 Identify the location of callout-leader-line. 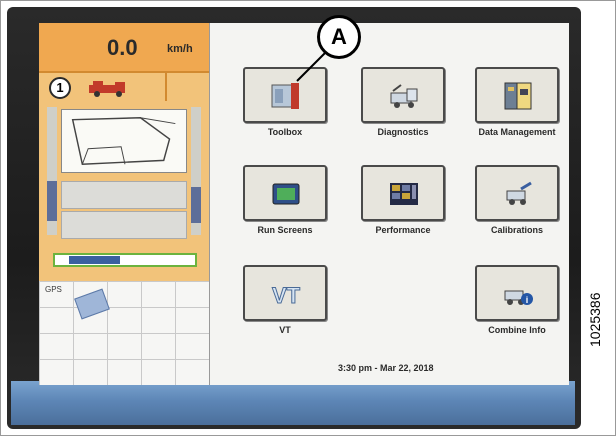
(311, 67).